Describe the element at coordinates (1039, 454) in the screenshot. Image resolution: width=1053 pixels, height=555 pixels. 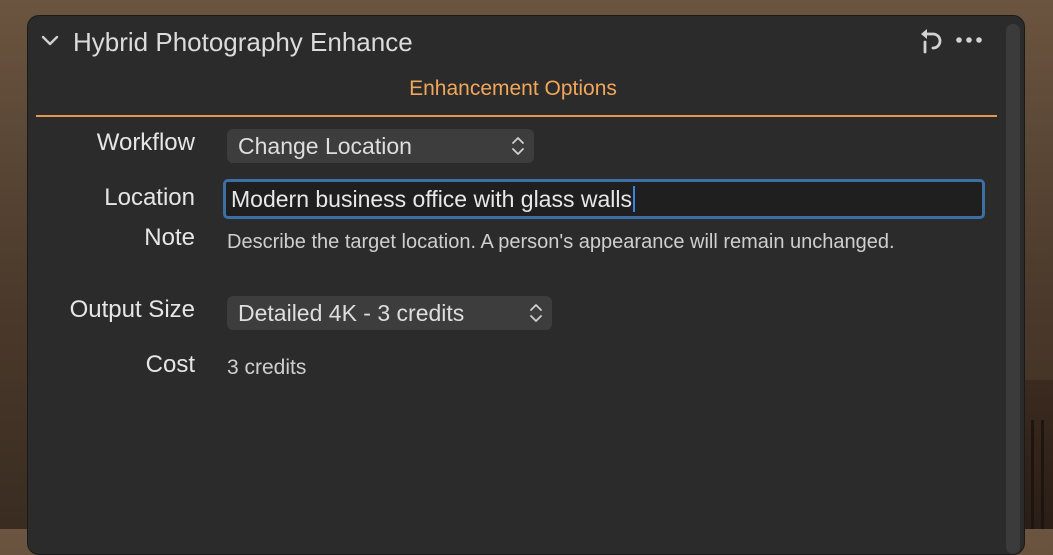
I see `background-photo` at that location.